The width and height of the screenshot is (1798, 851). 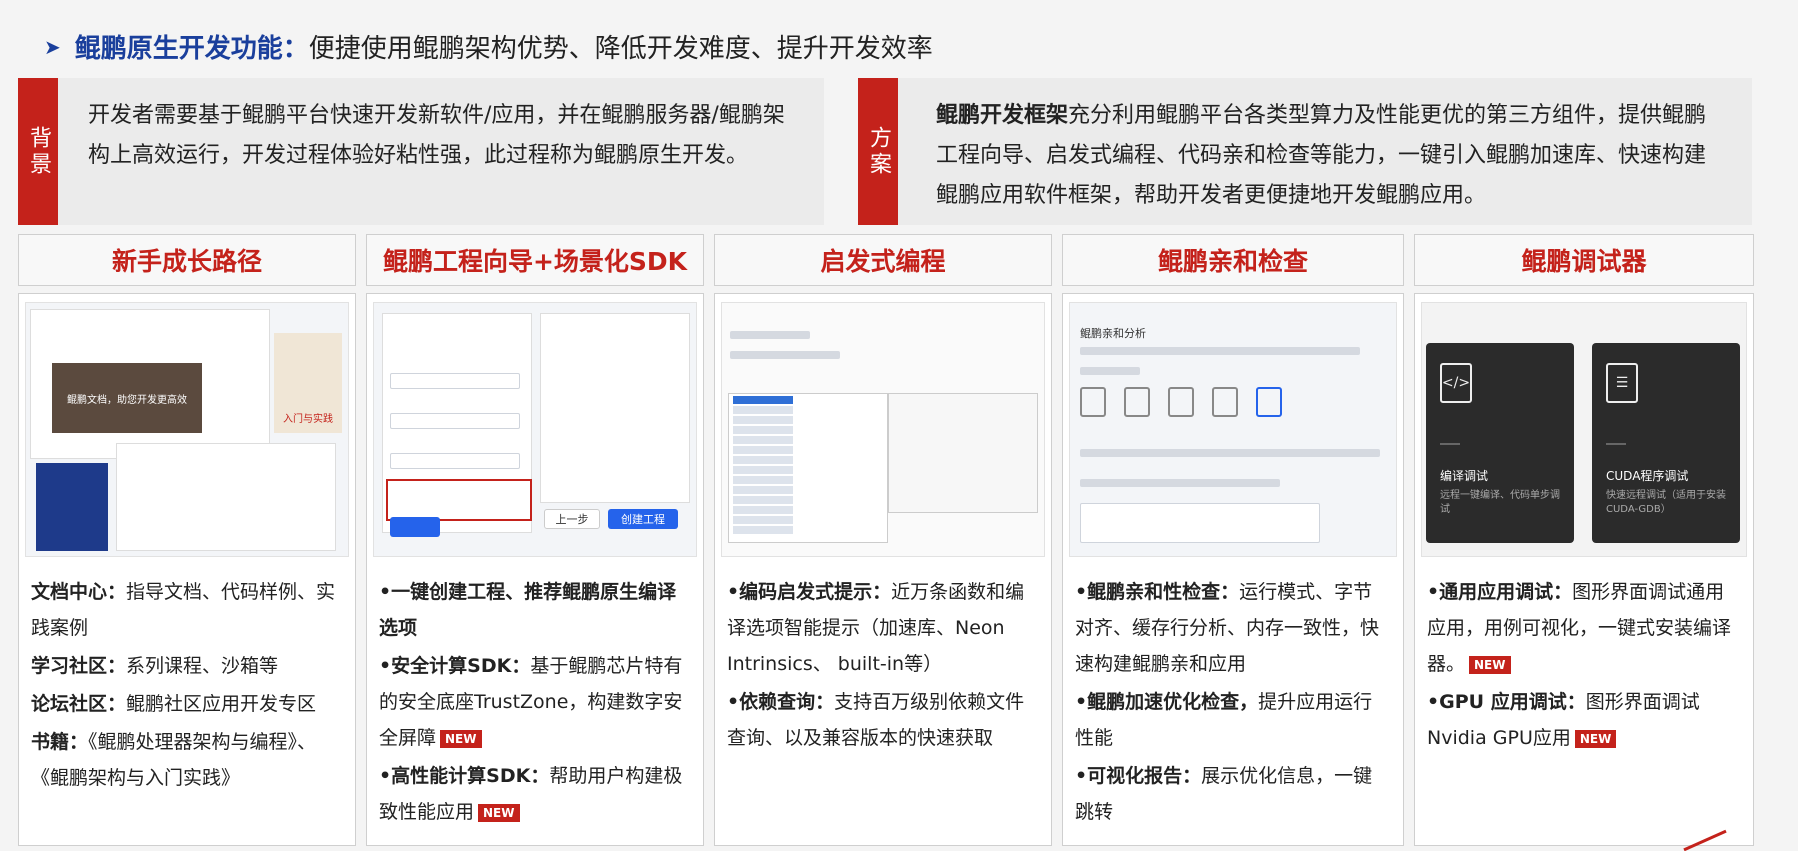 I want to click on prev-step-button: 上一步, so click(x=572, y=519).